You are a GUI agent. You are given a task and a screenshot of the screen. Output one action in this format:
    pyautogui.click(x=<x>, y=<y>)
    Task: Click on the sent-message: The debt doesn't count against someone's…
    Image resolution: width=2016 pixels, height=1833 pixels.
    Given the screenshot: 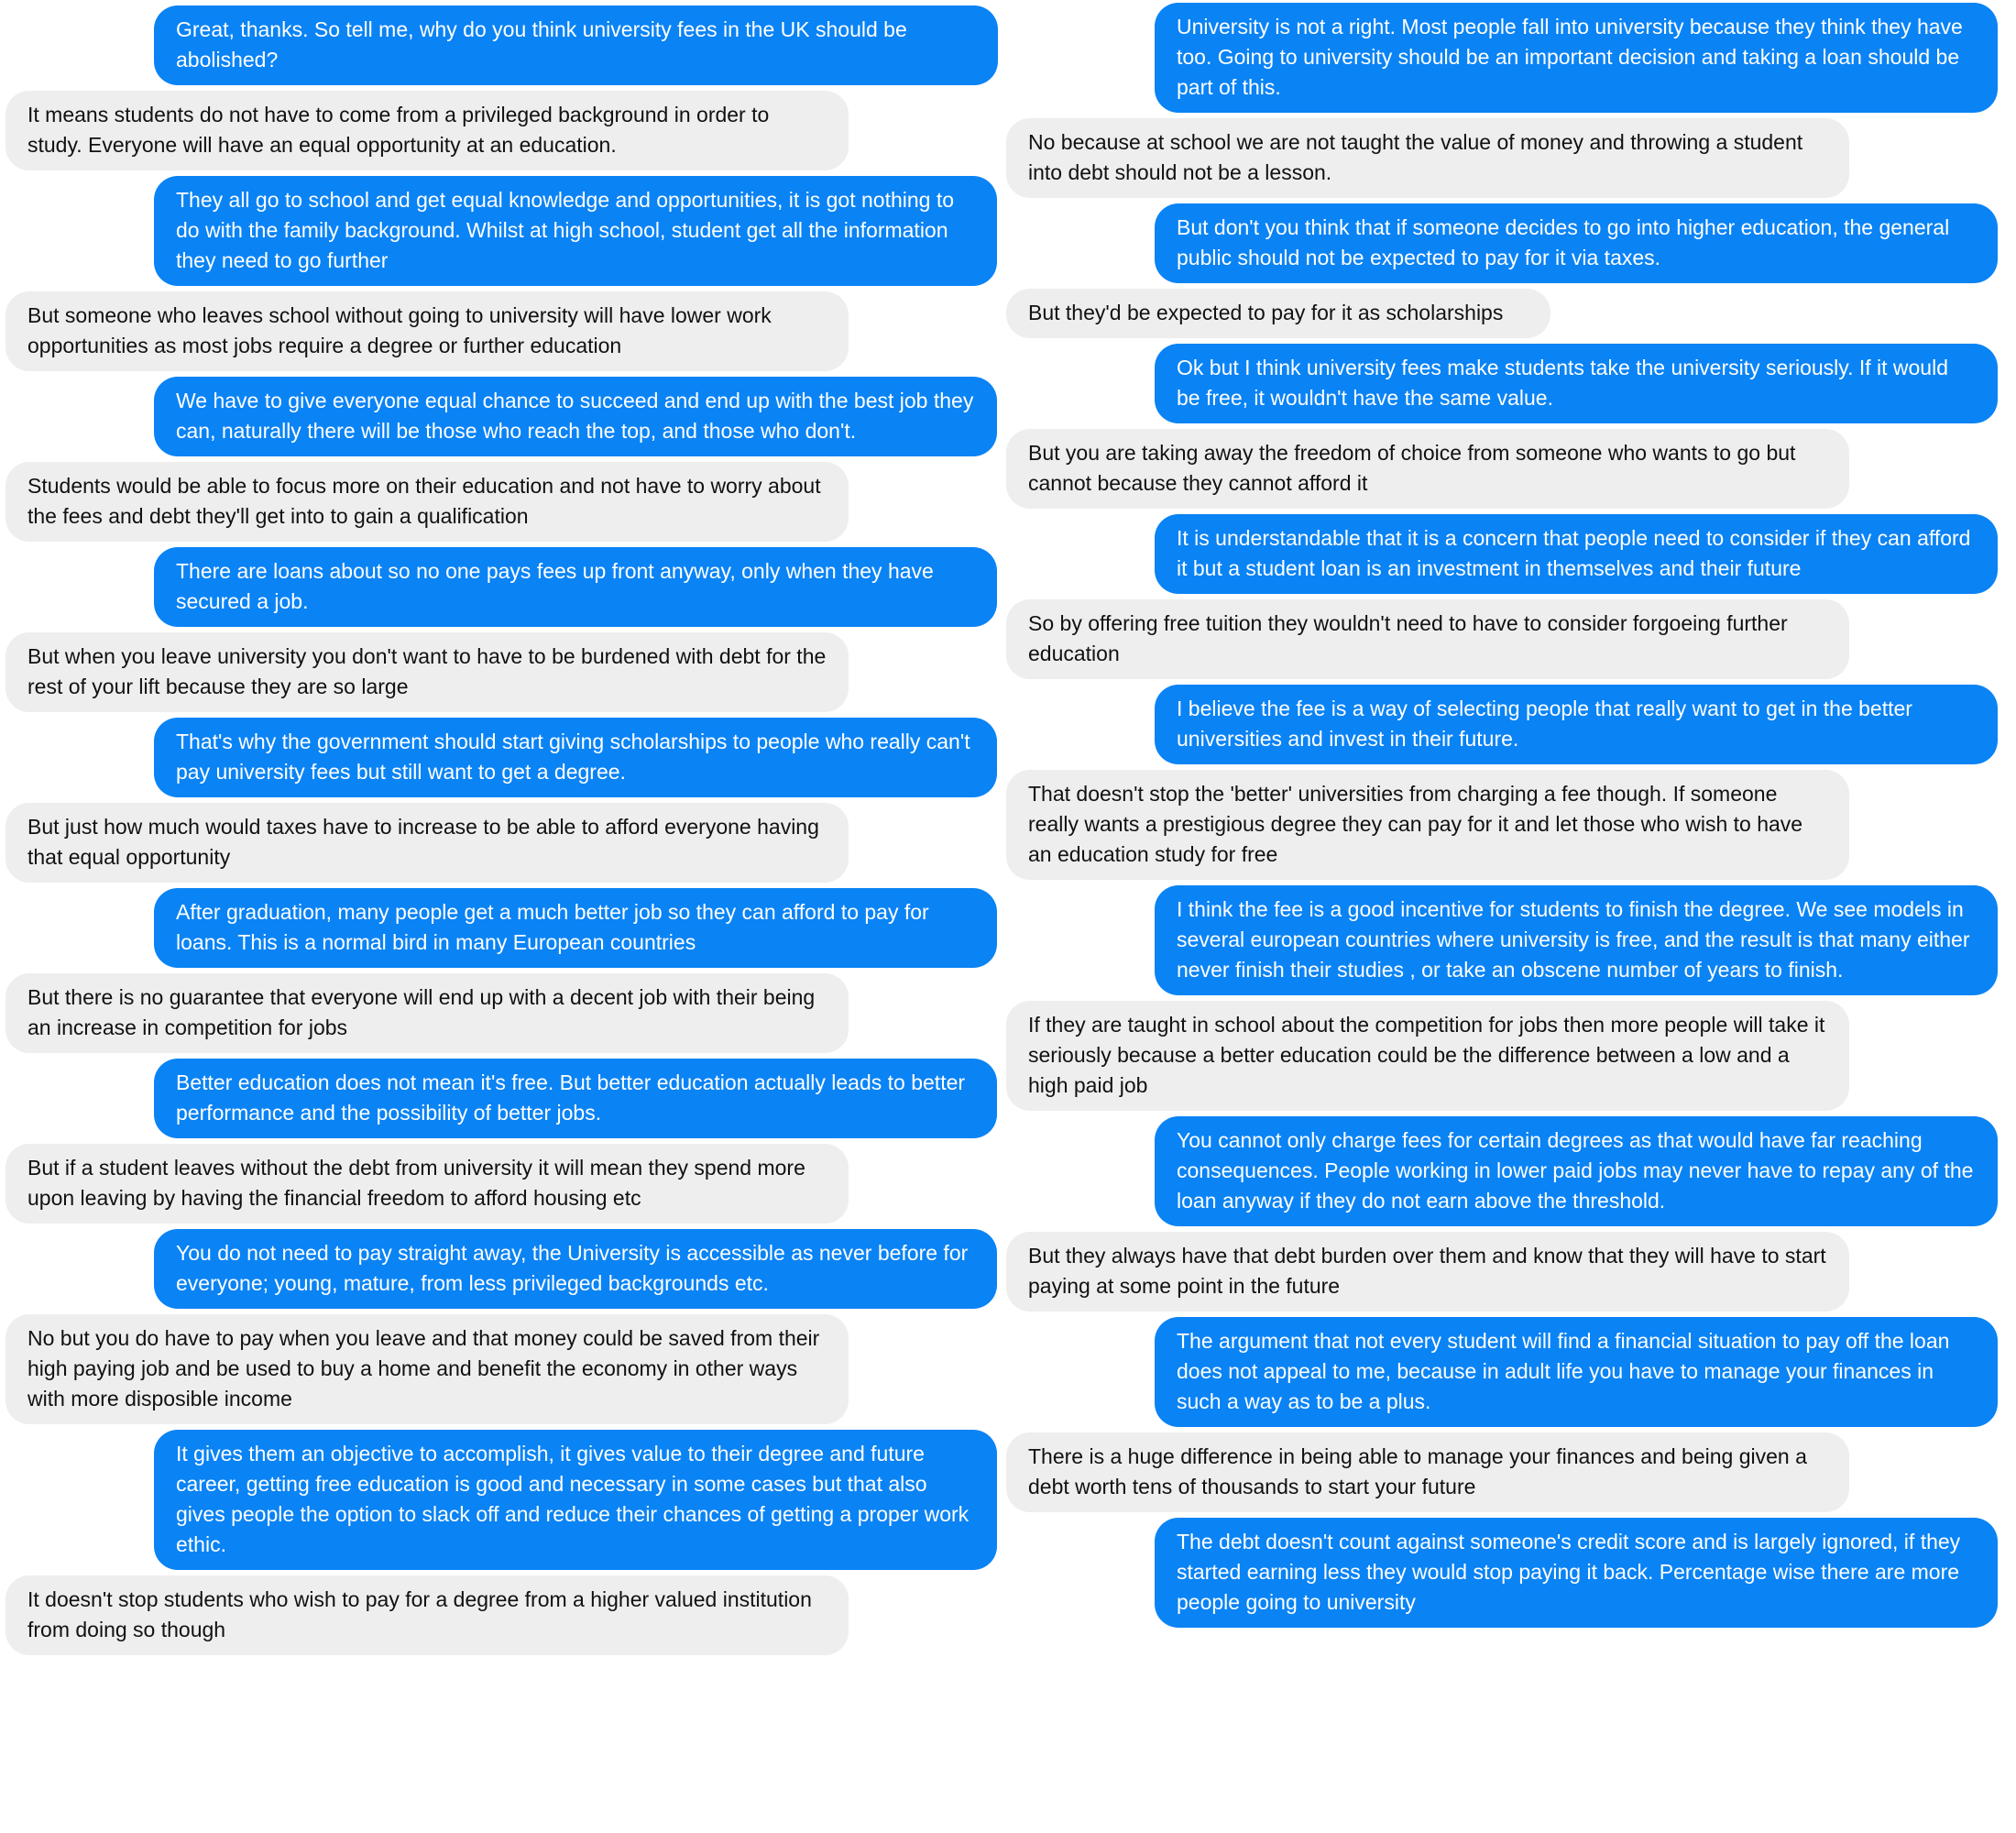 What is the action you would take?
    pyautogui.click(x=1576, y=1573)
    